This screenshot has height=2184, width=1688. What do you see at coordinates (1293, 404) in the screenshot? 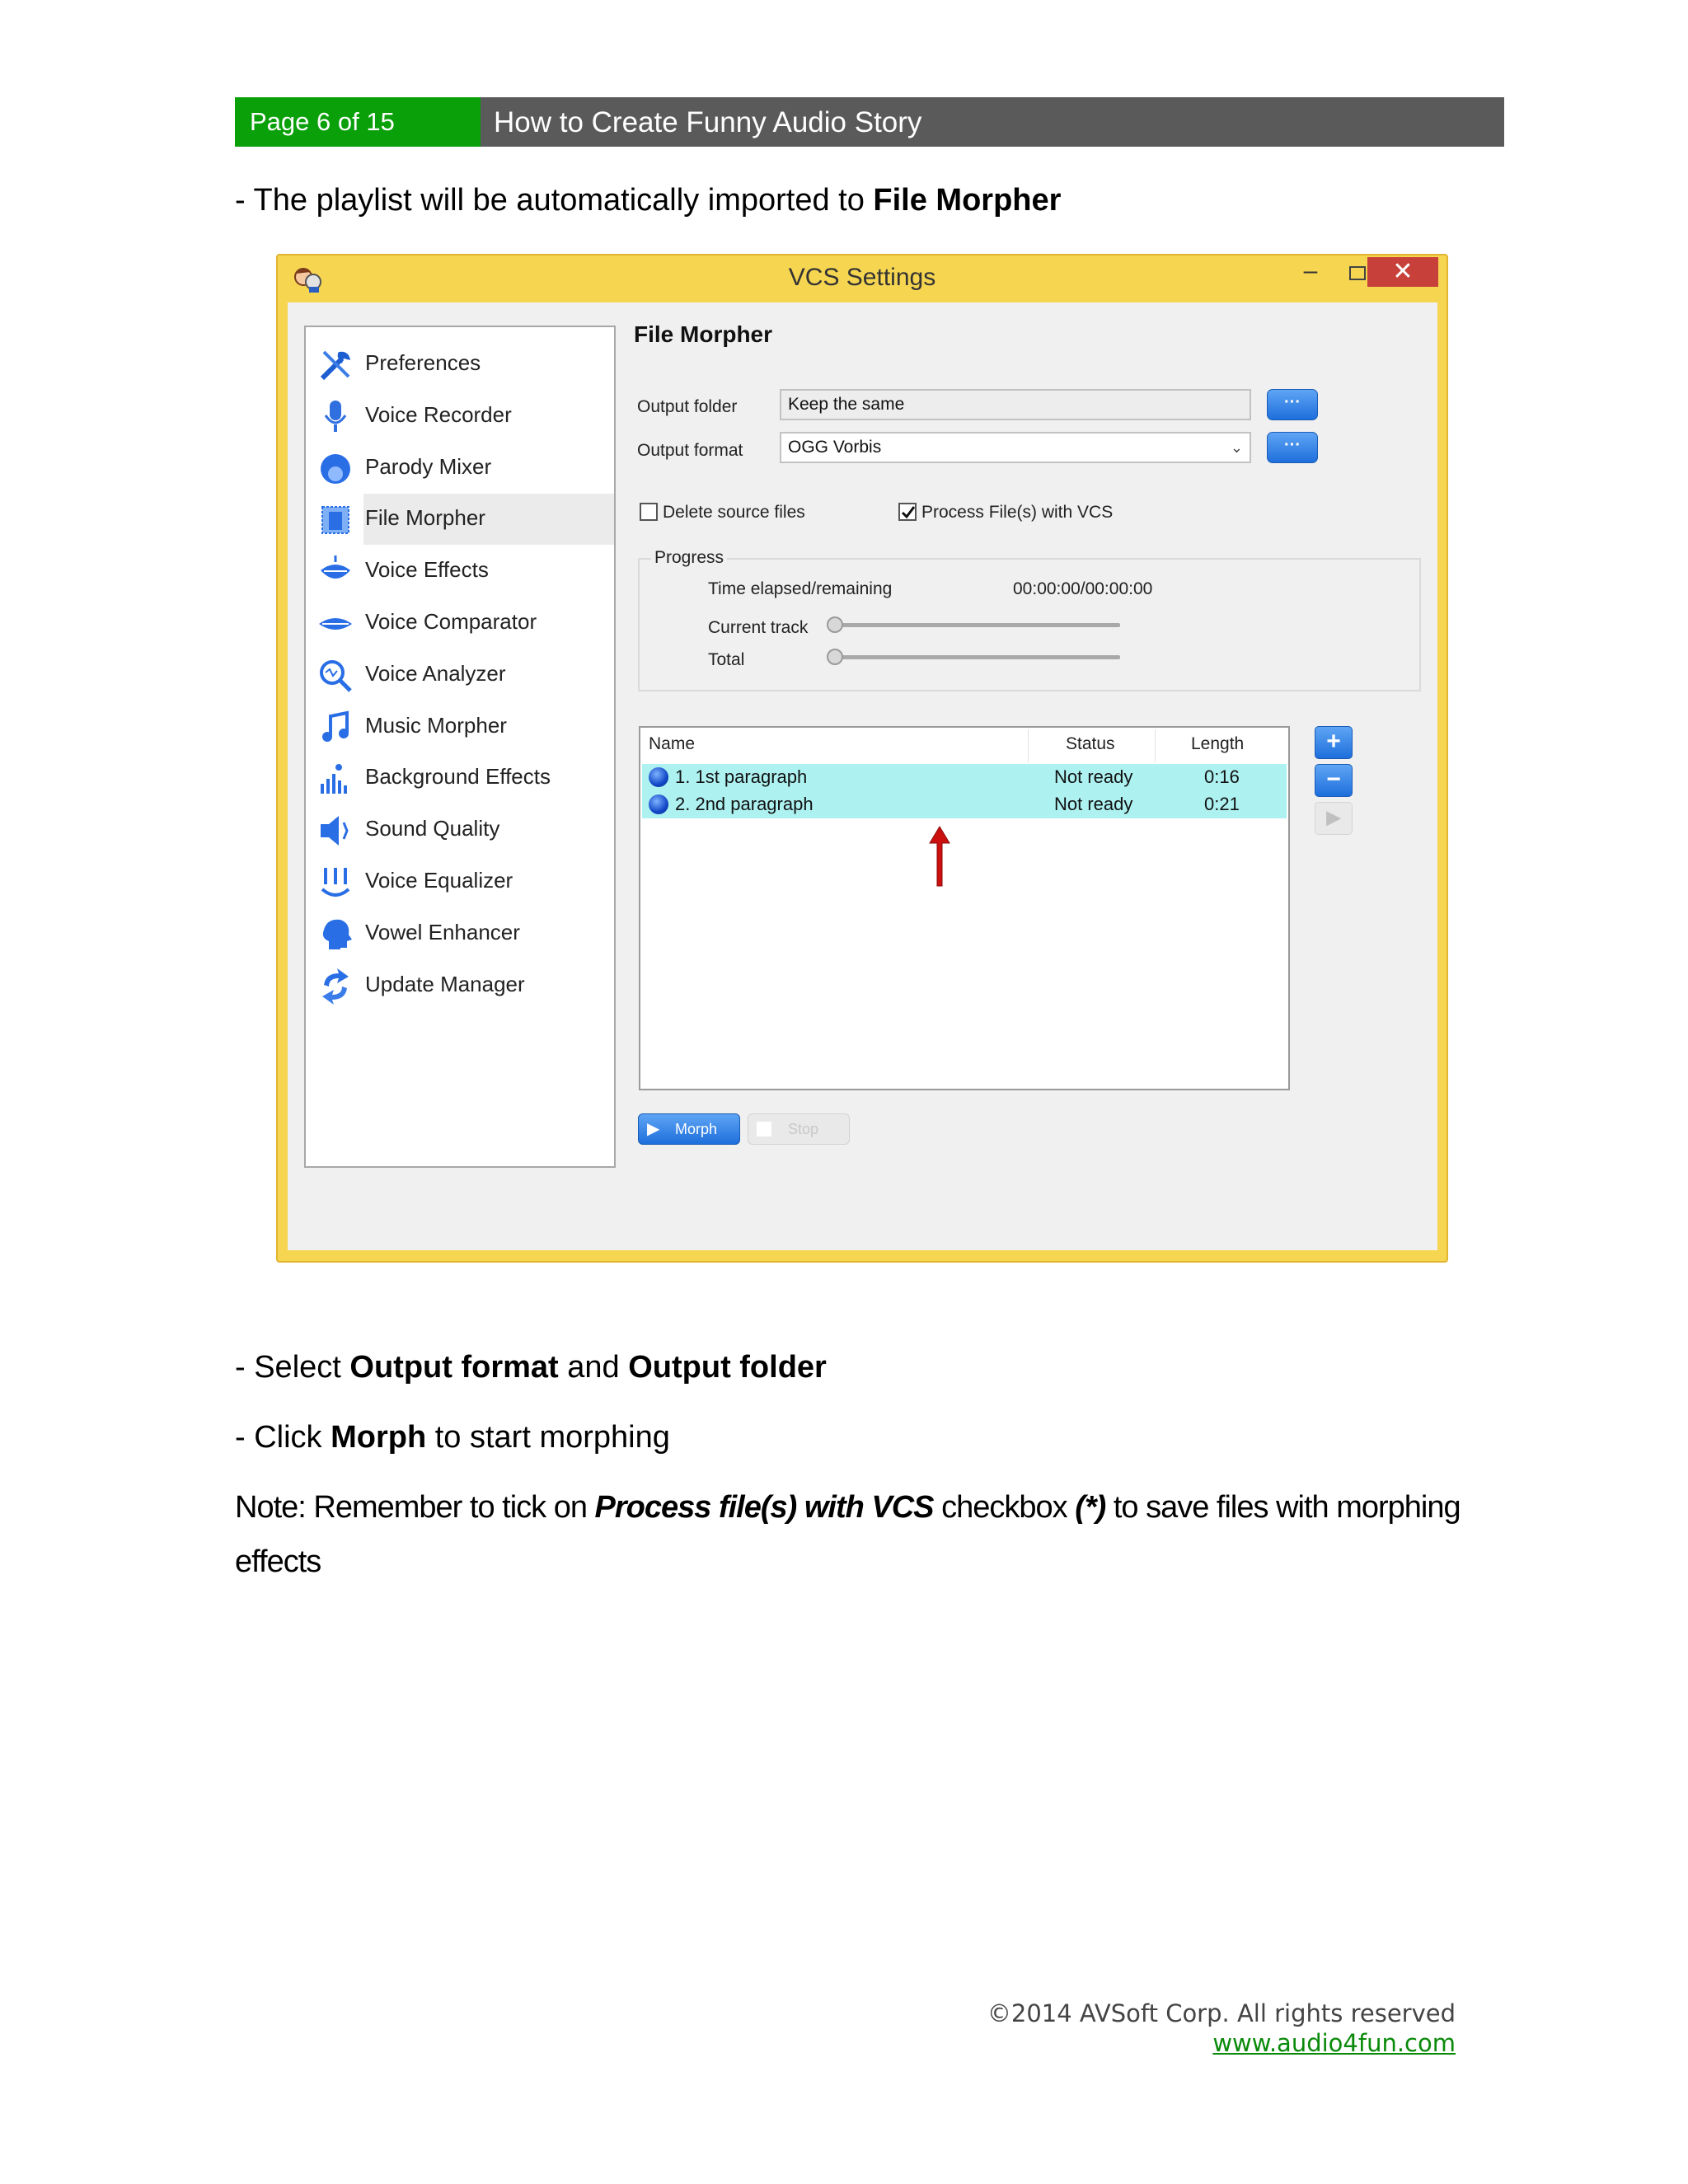
I see `output-folder-browse-button: ···` at bounding box center [1293, 404].